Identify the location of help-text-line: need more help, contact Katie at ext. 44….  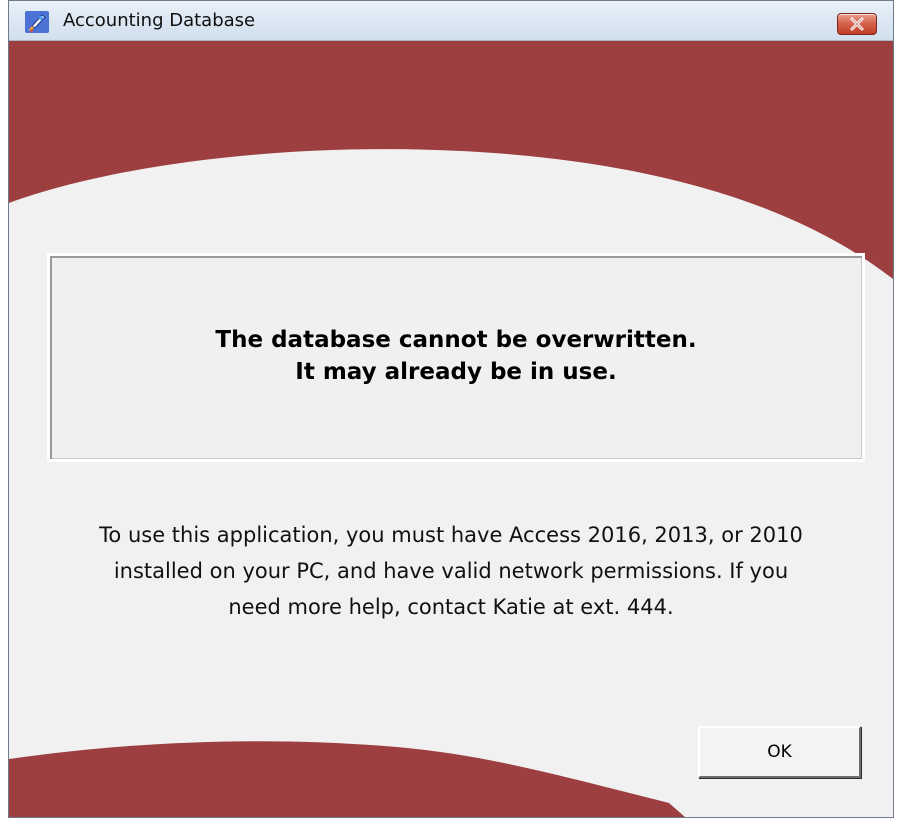
(451, 607).